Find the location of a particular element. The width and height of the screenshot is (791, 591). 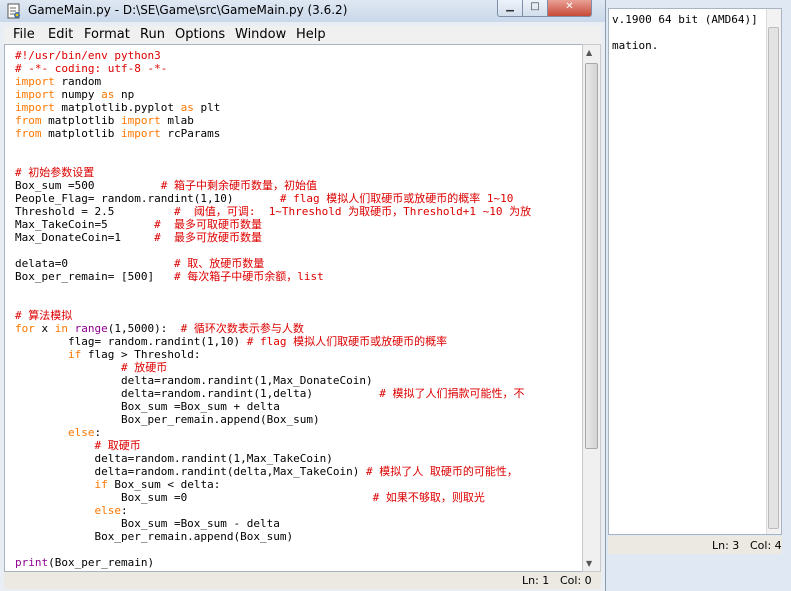

menu-run: Run is located at coordinates (152, 34).